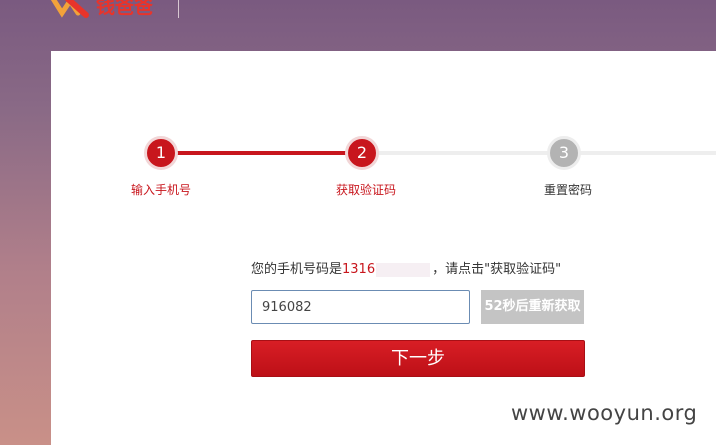  I want to click on site-logo: 钱爸爸, so click(100, 10).